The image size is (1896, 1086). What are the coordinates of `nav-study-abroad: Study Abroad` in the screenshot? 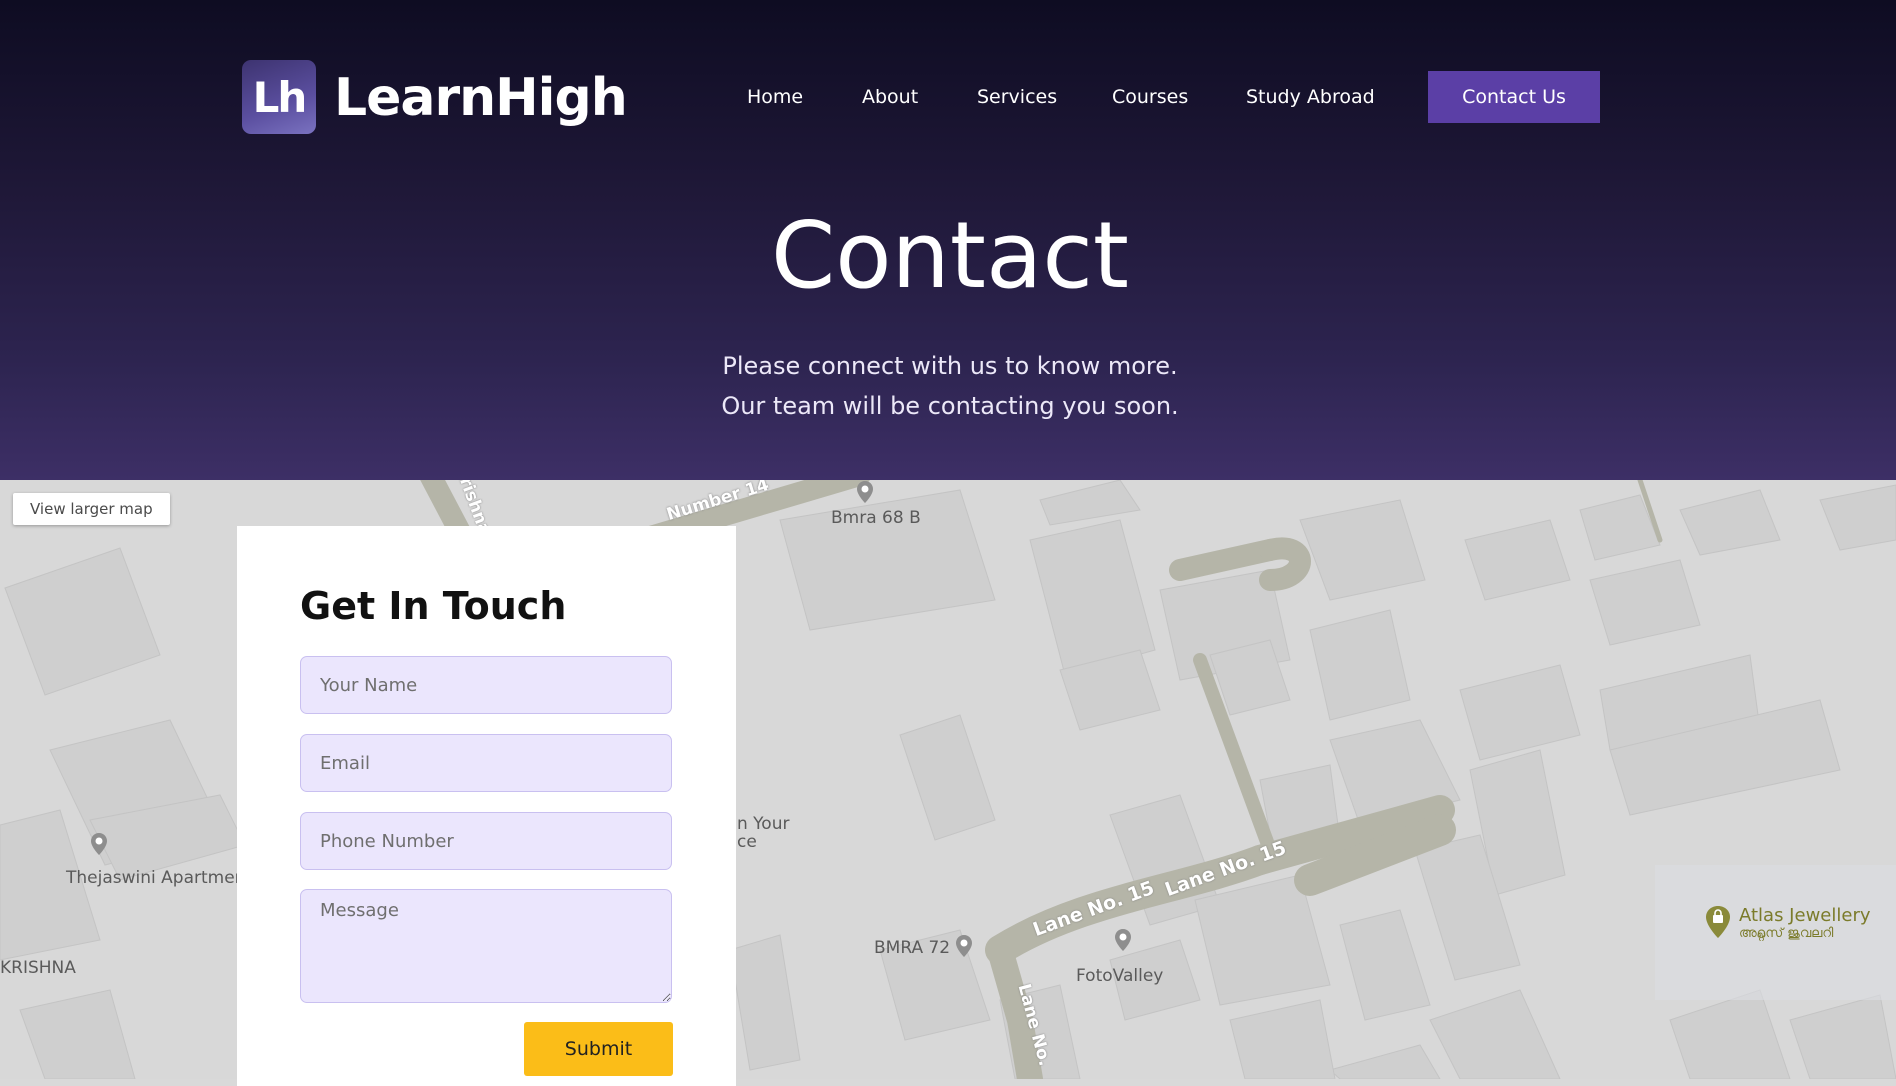 It's located at (1310, 97).